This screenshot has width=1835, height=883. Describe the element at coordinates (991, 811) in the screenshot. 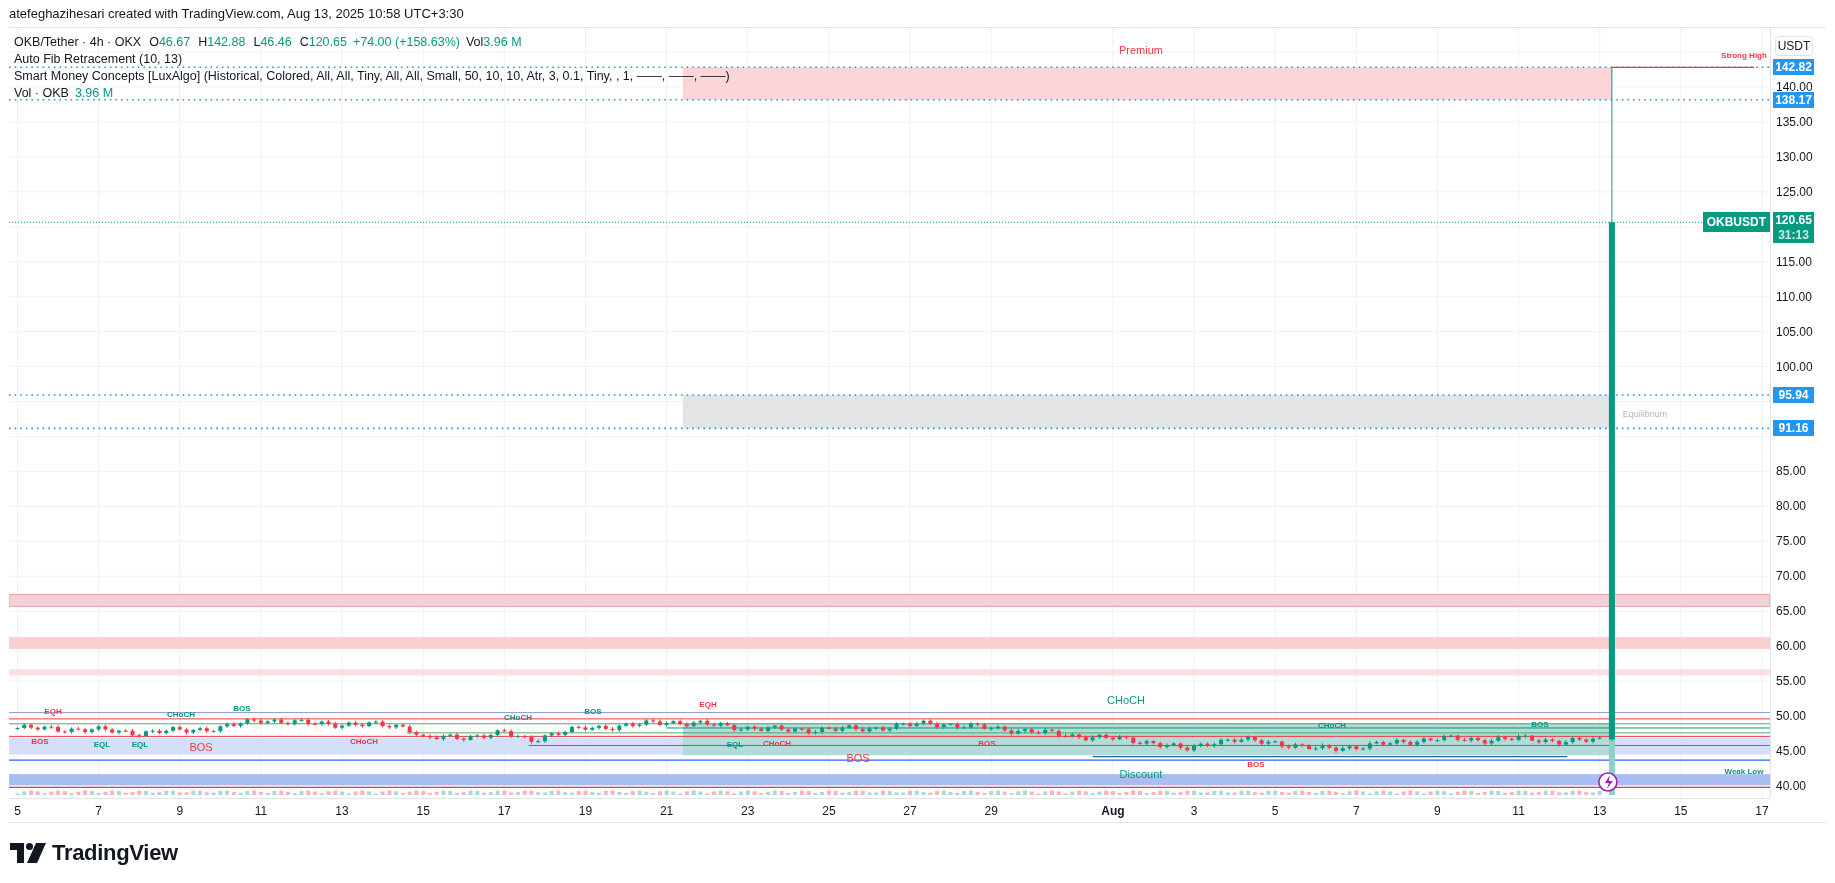

I see `date-label: 29` at that location.